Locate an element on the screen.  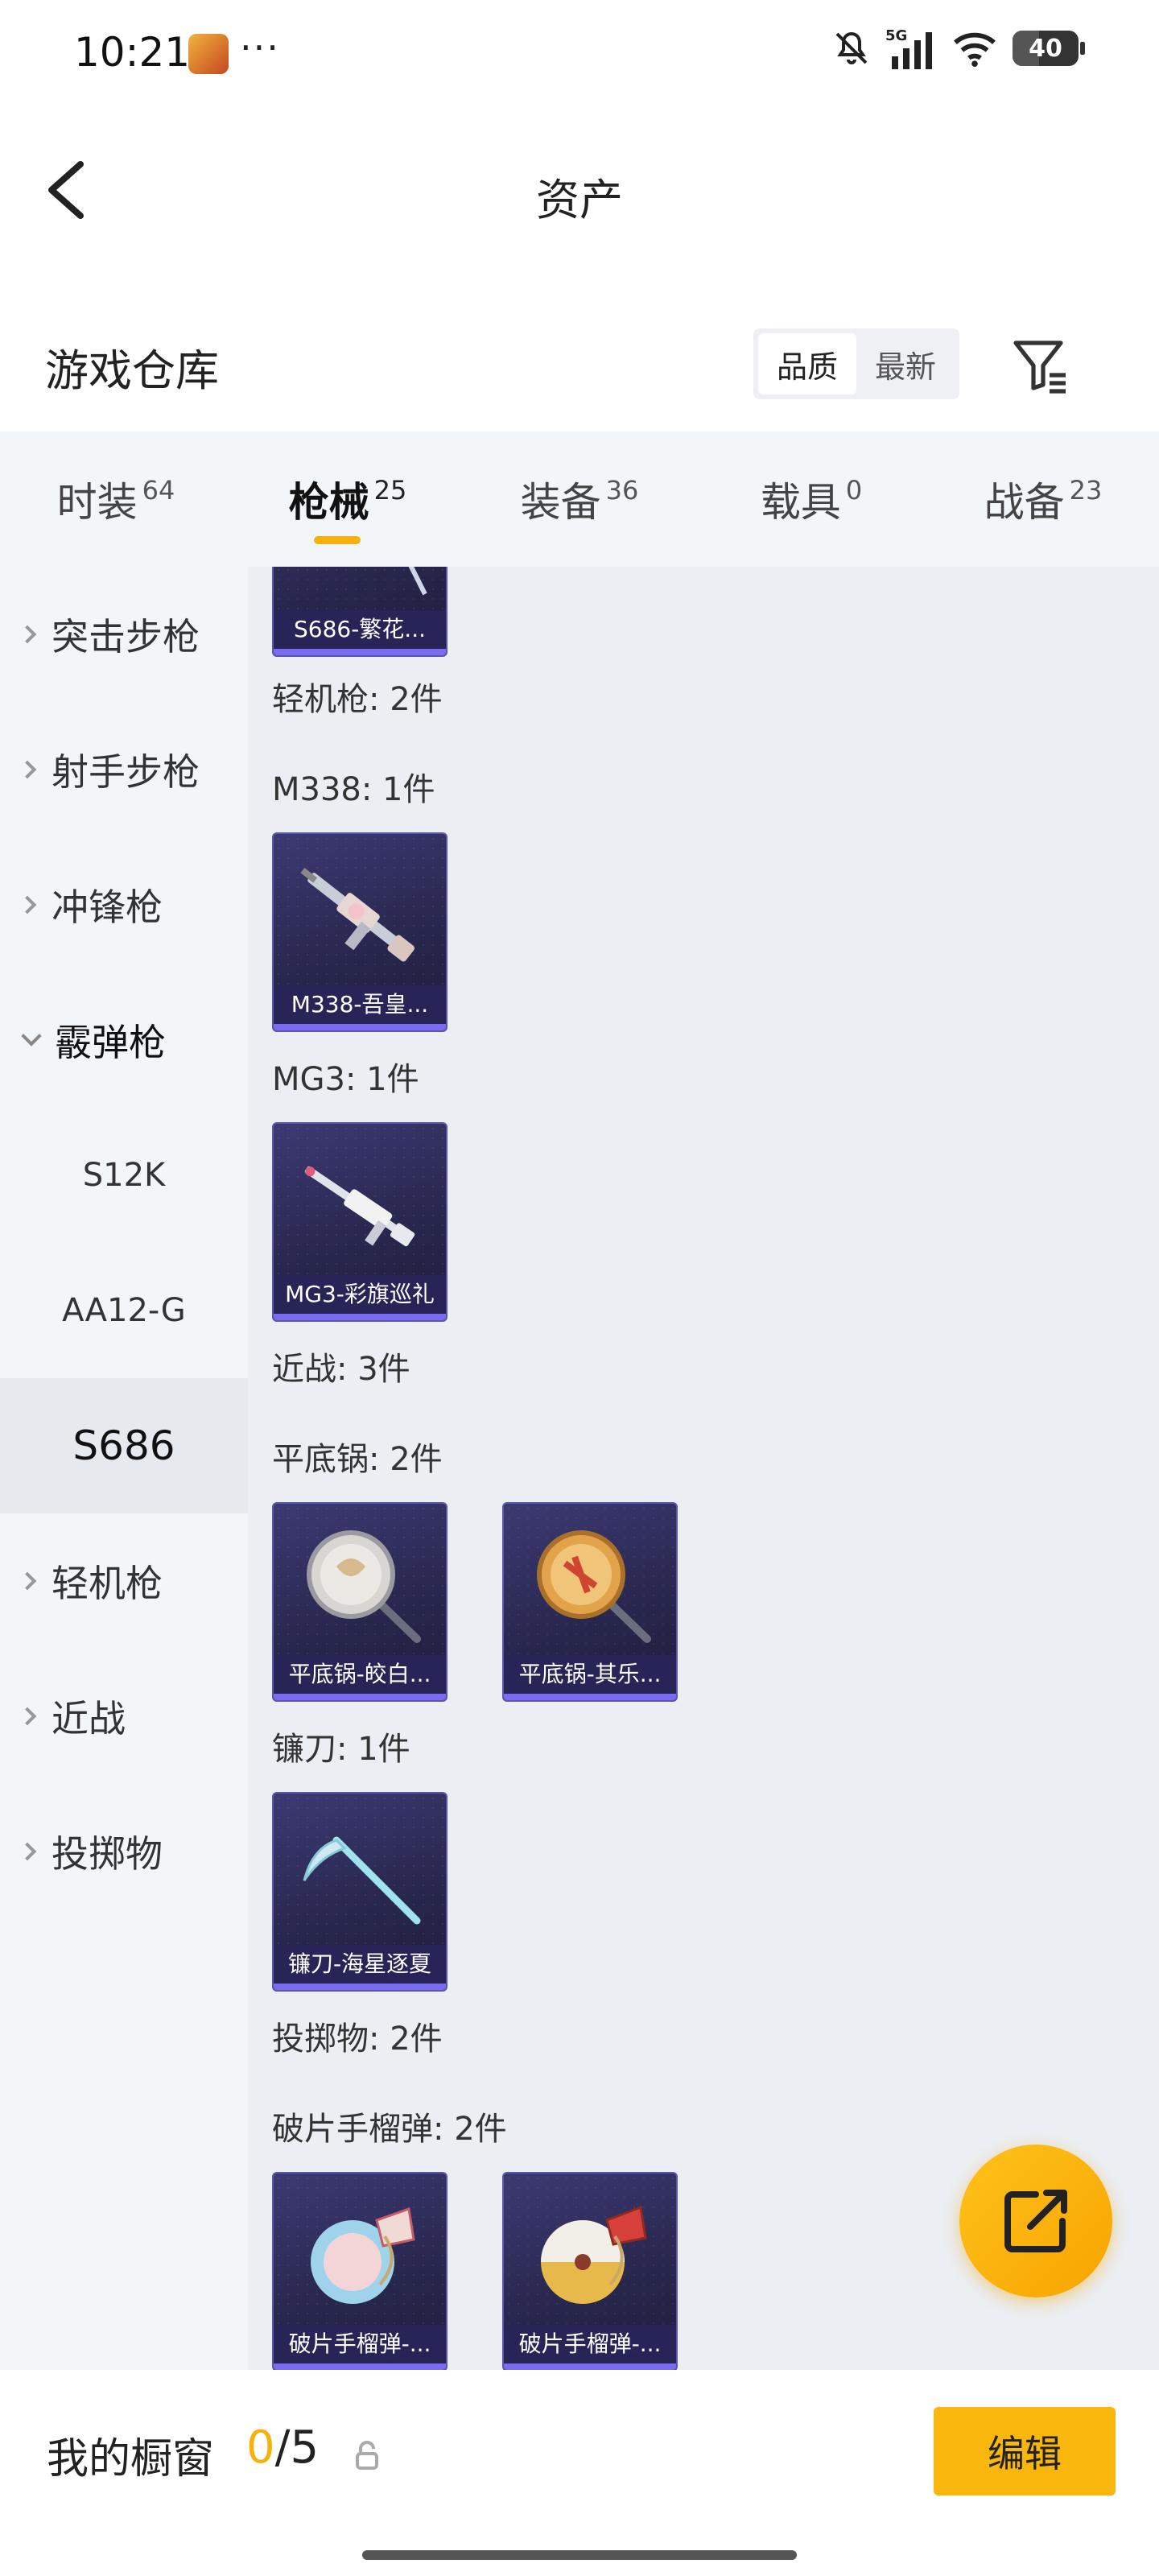
sidebar-item-label: 突击步枪 is located at coordinates (126, 636).